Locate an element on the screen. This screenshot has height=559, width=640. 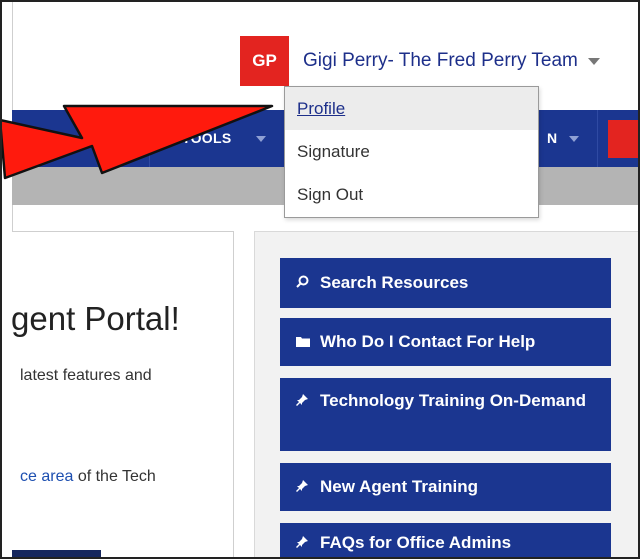
contact-help-button: Who Do I Contact For Help is located at coordinates (445, 342).